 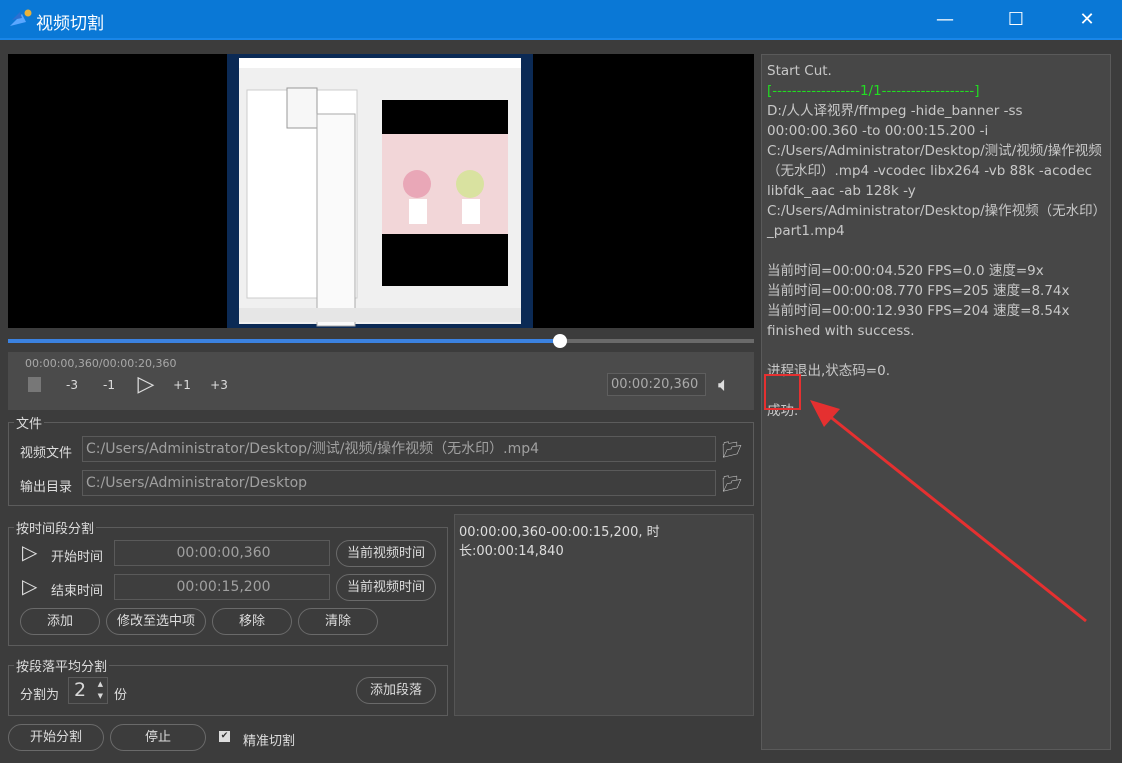 What do you see at coordinates (20, 19) in the screenshot?
I see `app-logo-icon` at bounding box center [20, 19].